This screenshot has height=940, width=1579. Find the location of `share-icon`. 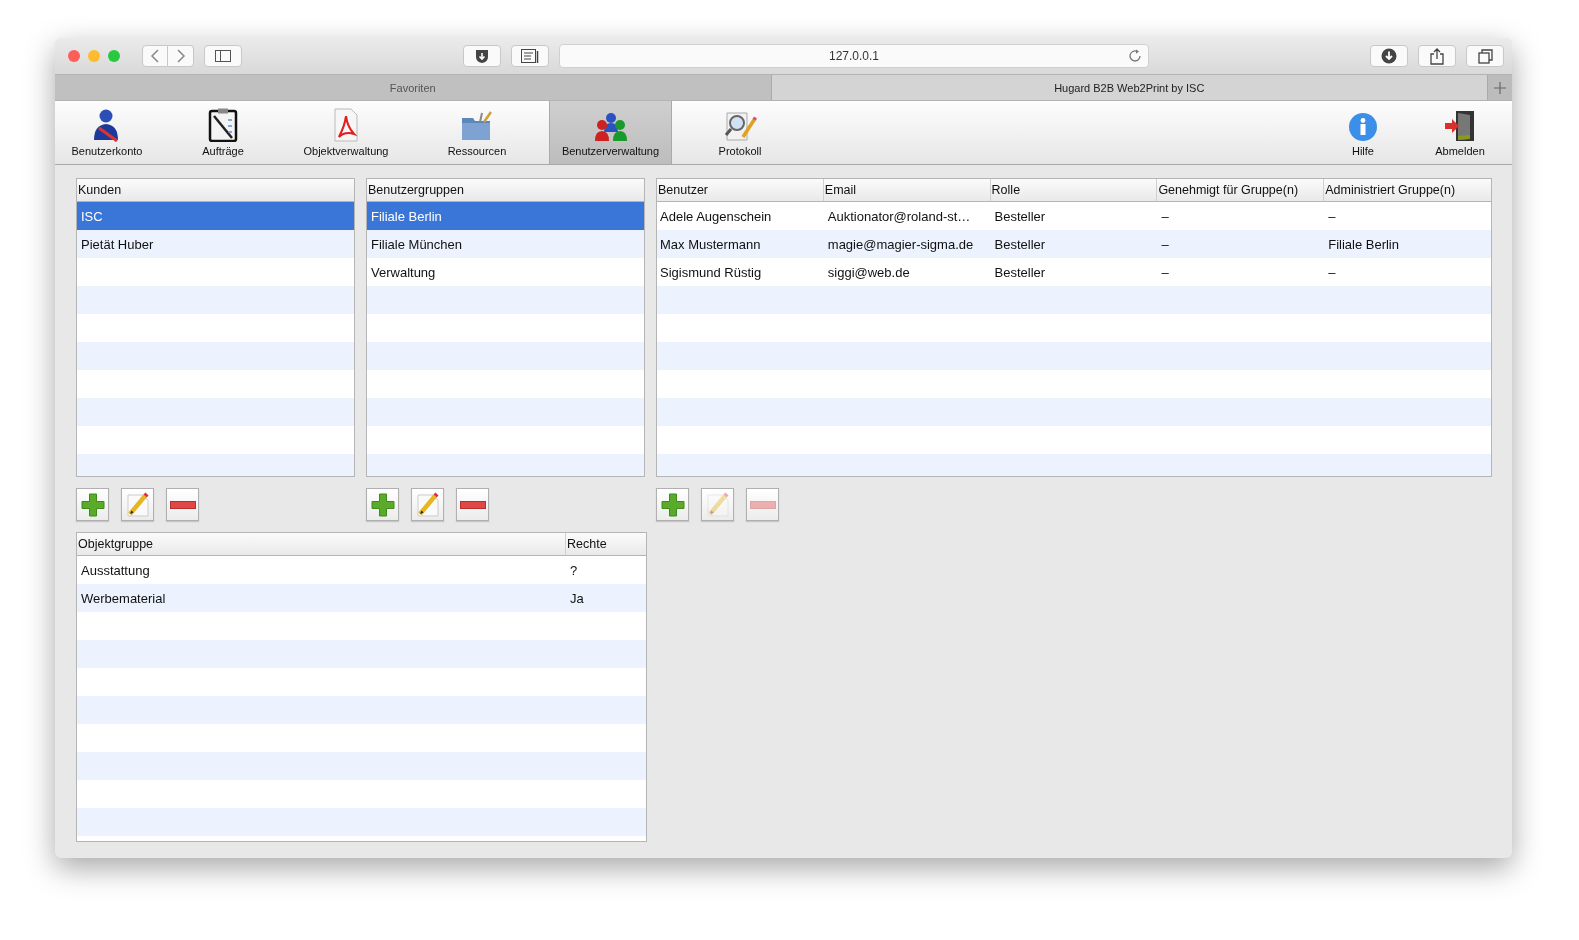

share-icon is located at coordinates (1437, 56).